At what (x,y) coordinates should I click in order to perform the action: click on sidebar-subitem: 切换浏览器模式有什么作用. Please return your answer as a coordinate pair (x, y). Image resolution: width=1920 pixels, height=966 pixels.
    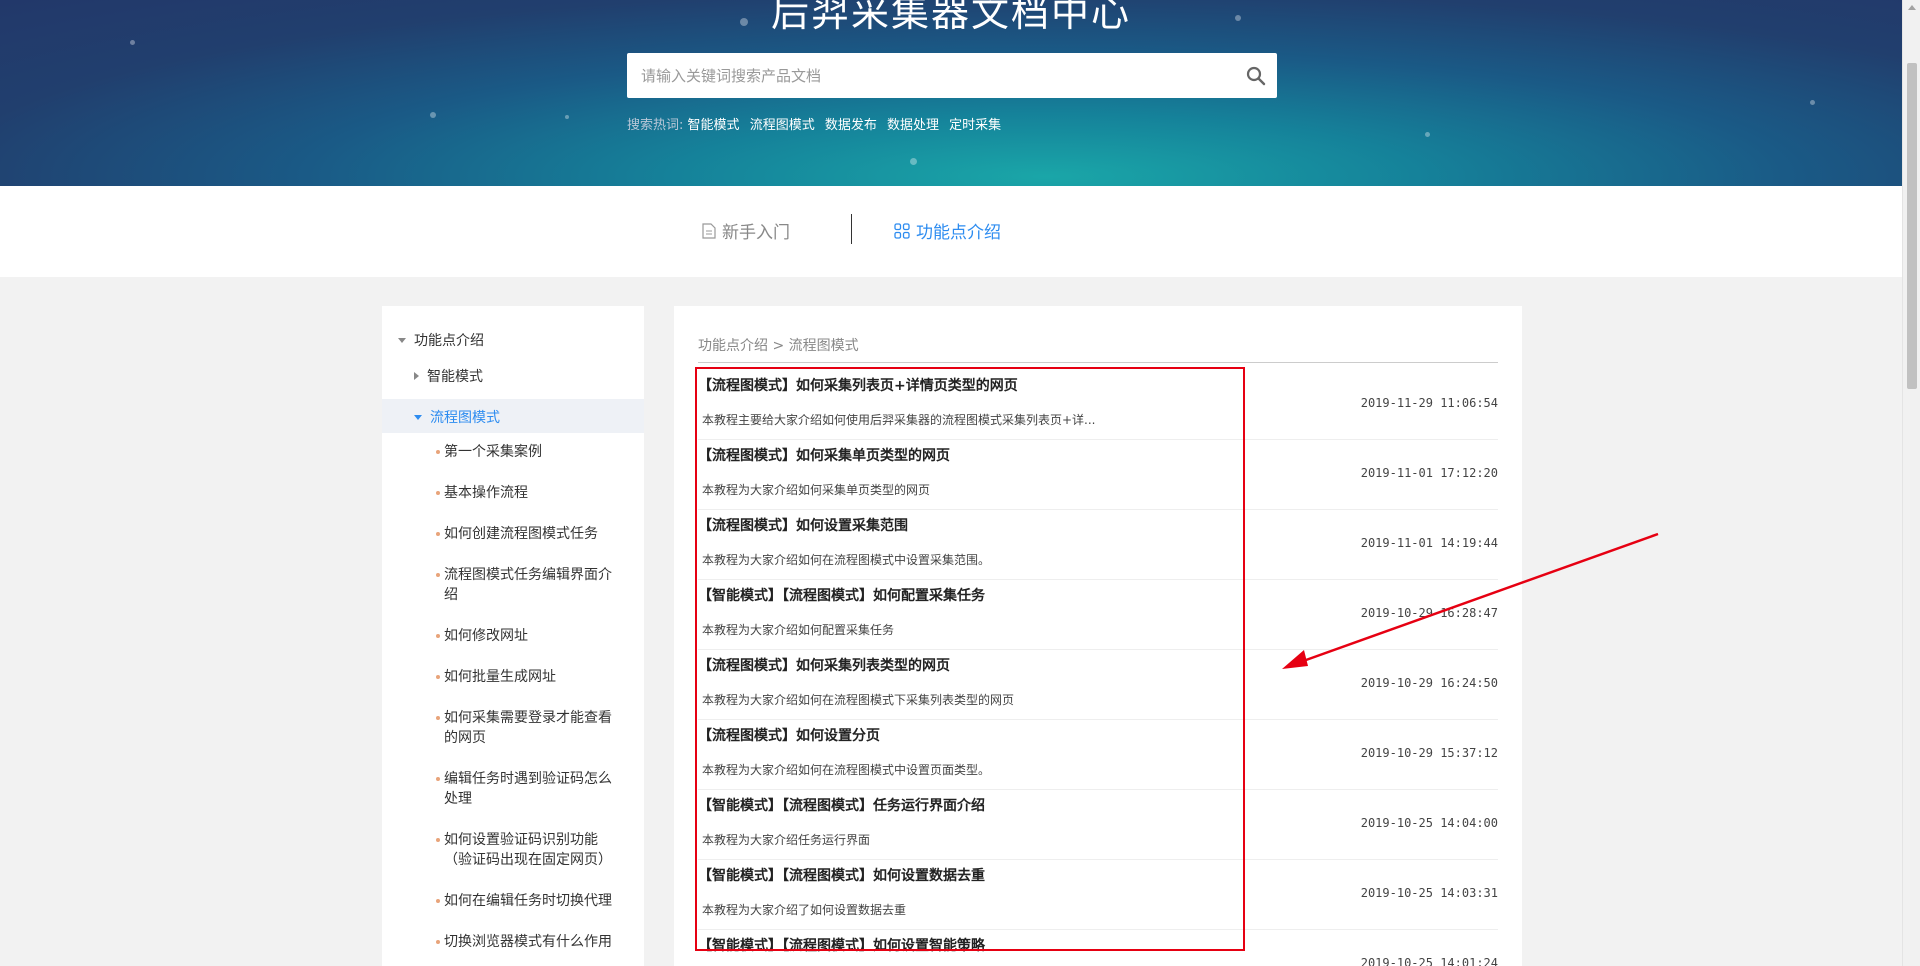
    Looking at the image, I should click on (528, 942).